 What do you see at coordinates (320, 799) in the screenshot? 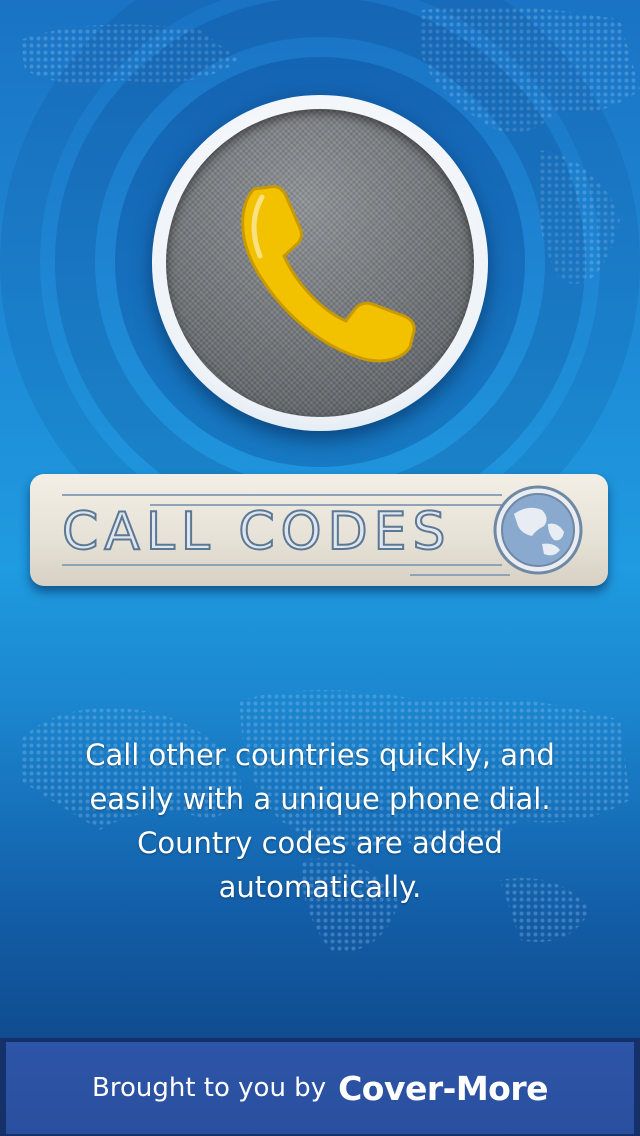
I see `description-line: easily with a unique phone dial.` at bounding box center [320, 799].